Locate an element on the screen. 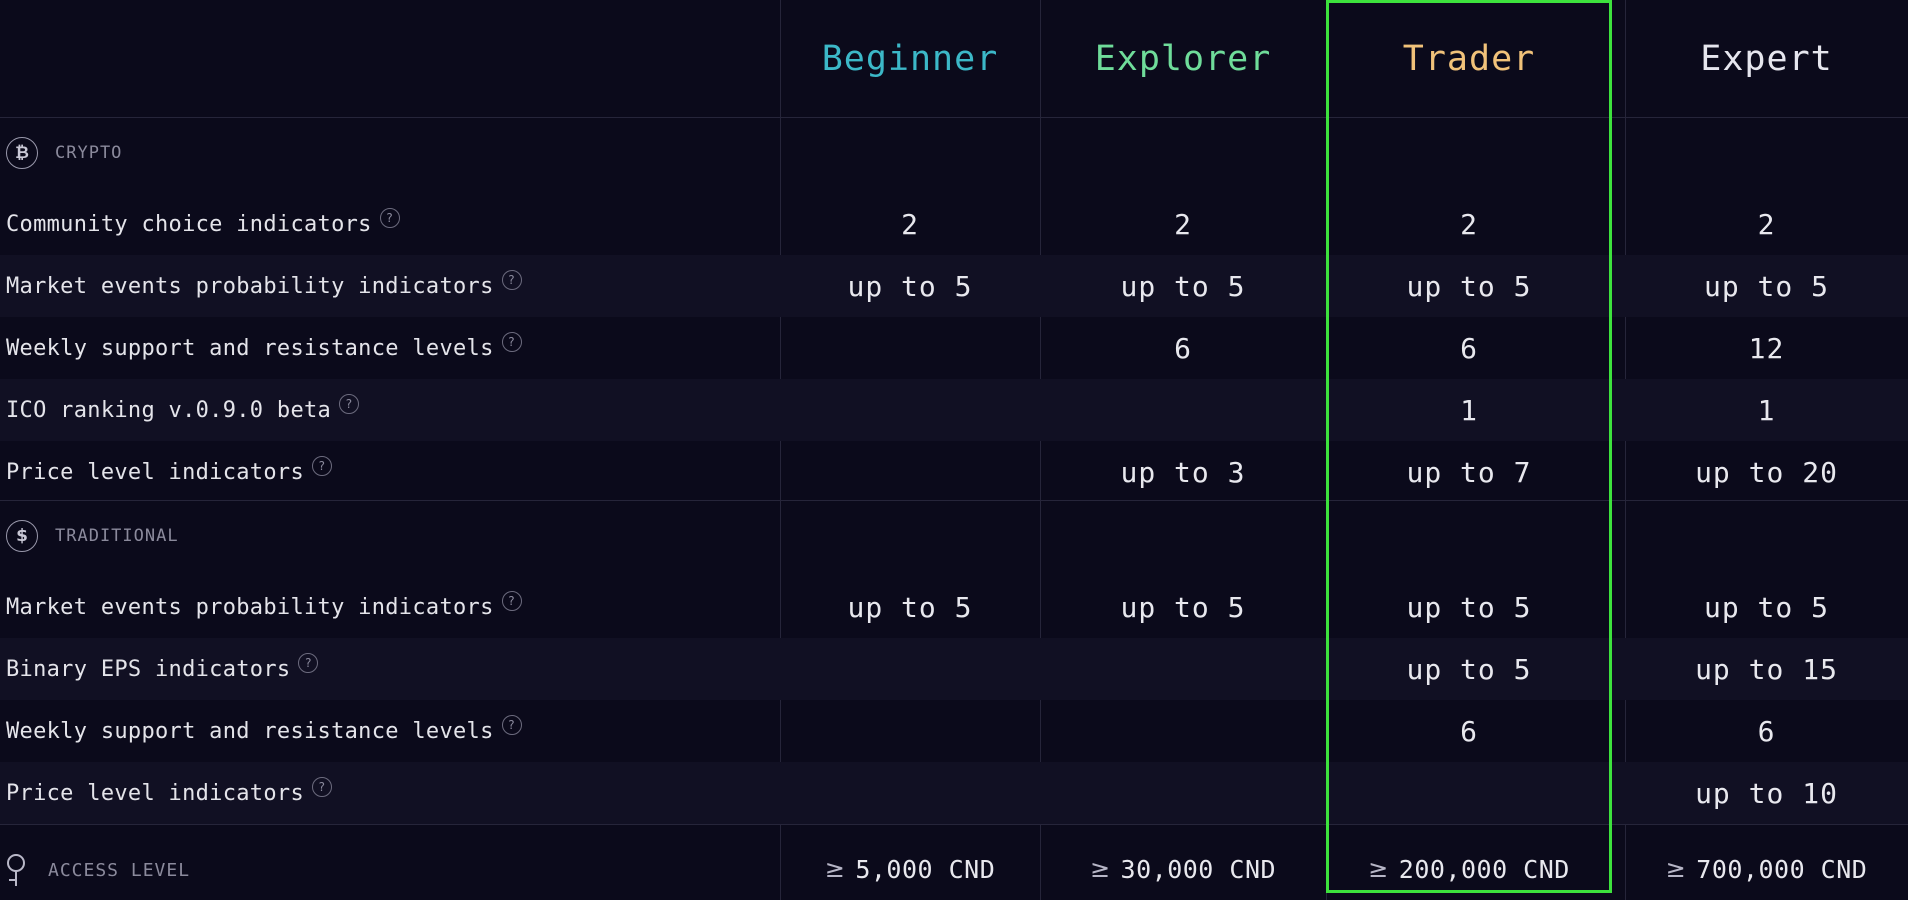 The image size is (1908, 900). value-trader is located at coordinates (1469, 793).